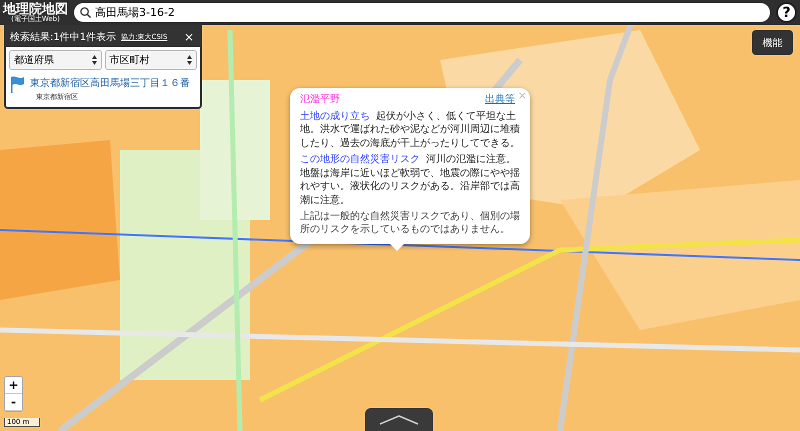 The image size is (800, 431). I want to click on app-title: 地理院地図, so click(35, 9).